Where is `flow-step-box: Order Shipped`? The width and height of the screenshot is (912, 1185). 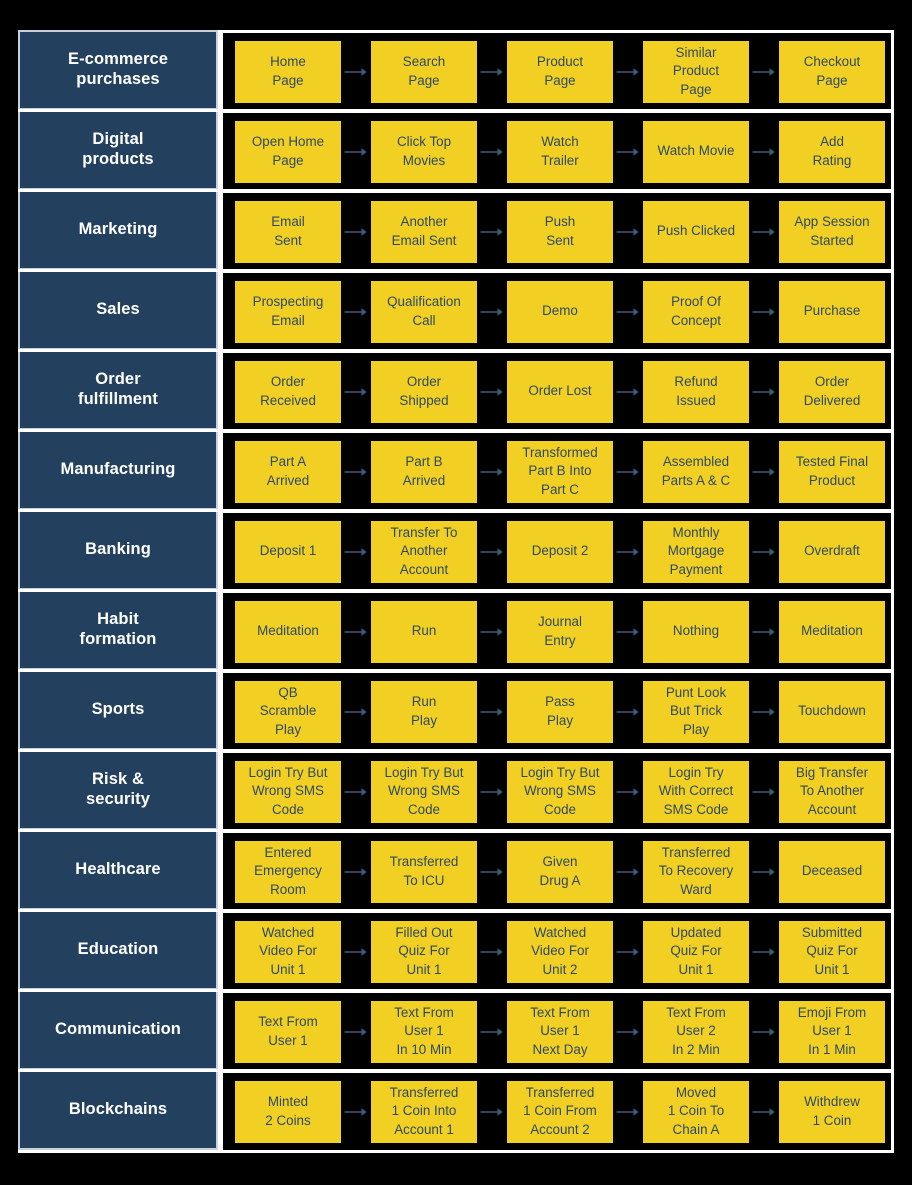
flow-step-box: Order Shipped is located at coordinates (424, 391).